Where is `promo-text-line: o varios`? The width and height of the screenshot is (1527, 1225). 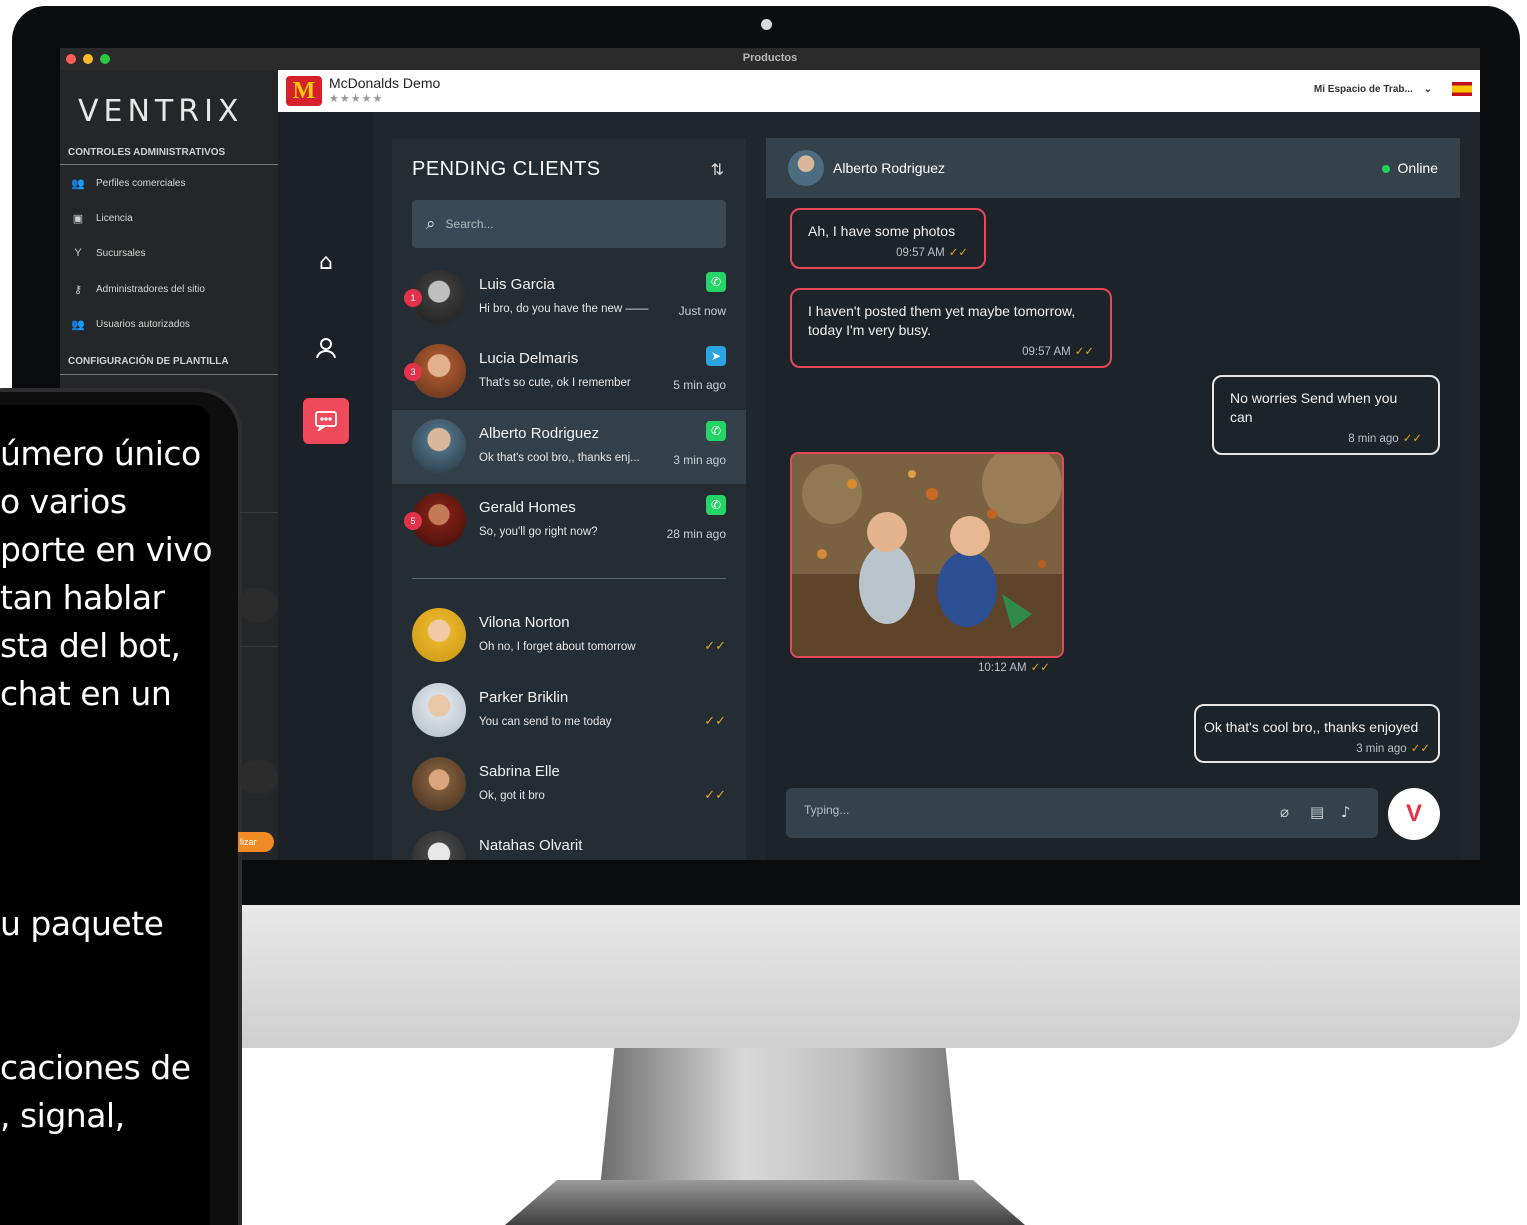 promo-text-line: o varios is located at coordinates (63, 501).